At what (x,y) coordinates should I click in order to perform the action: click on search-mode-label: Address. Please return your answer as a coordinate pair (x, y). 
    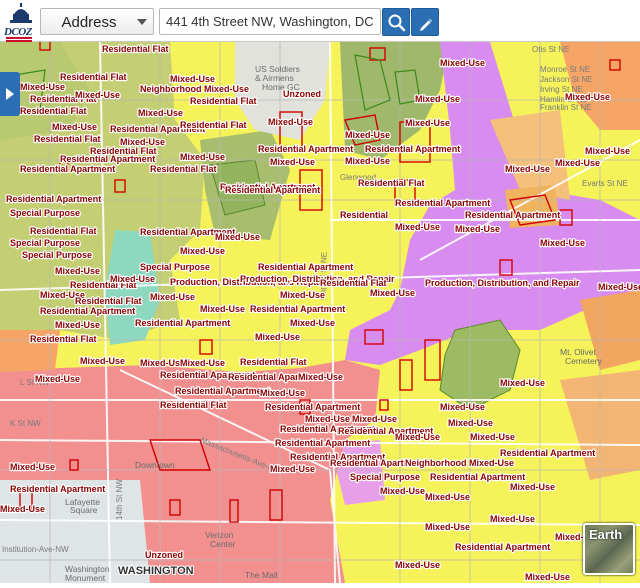
    Looking at the image, I should click on (89, 22).